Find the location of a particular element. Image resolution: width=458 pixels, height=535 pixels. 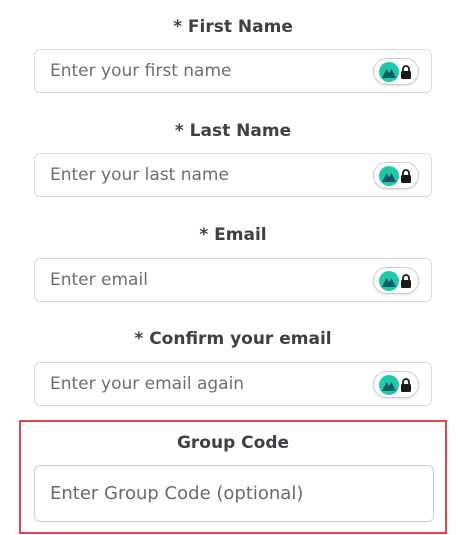

group-code-field is located at coordinates (234, 493).